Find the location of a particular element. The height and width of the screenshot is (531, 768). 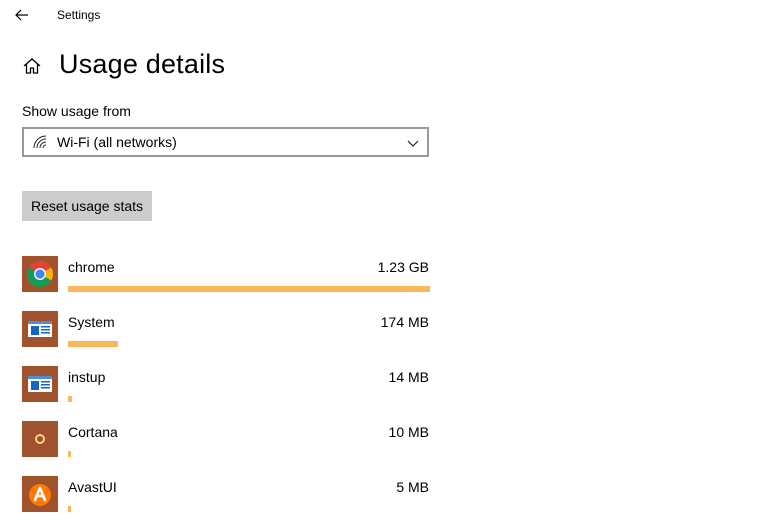

app-name: instup is located at coordinates (87, 377).